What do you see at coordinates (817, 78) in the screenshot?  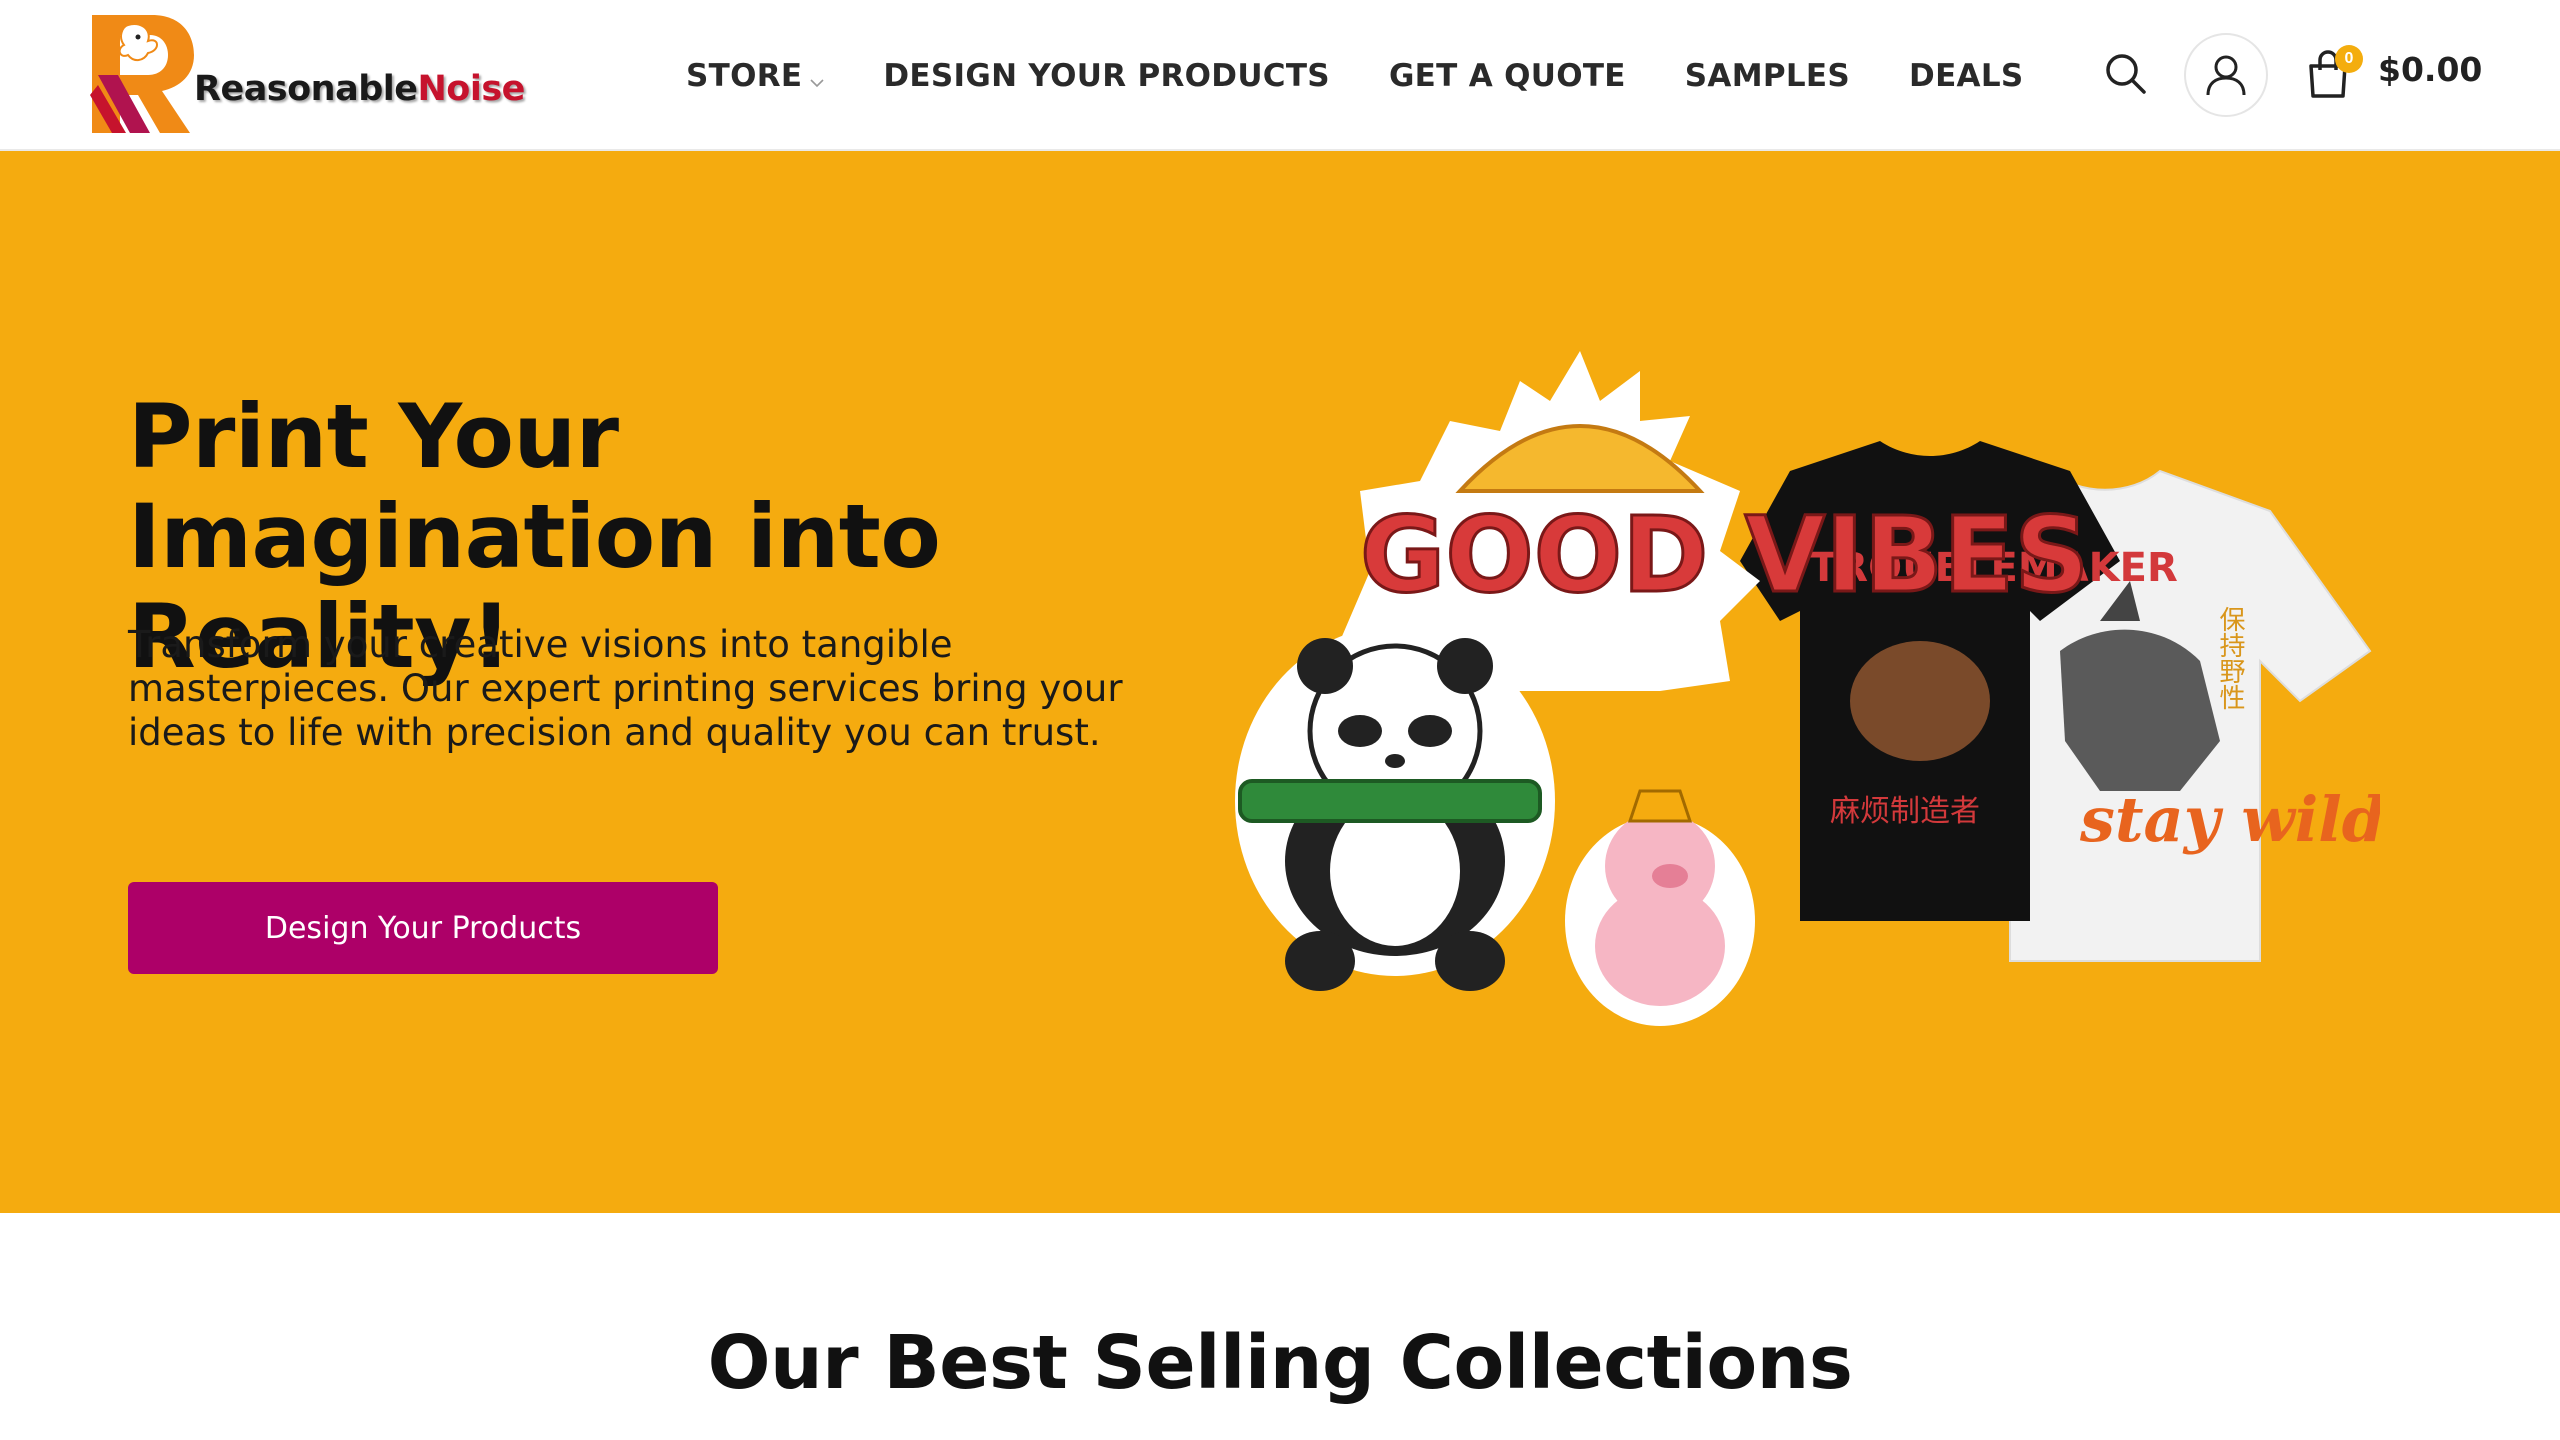 I see `chevron-down-icon` at bounding box center [817, 78].